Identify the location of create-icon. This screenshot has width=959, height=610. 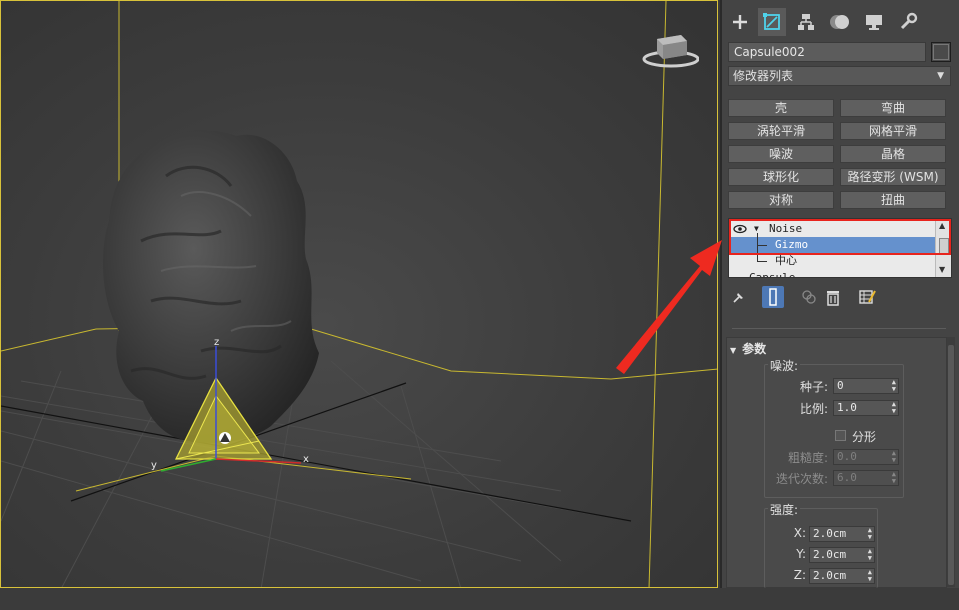
(740, 22).